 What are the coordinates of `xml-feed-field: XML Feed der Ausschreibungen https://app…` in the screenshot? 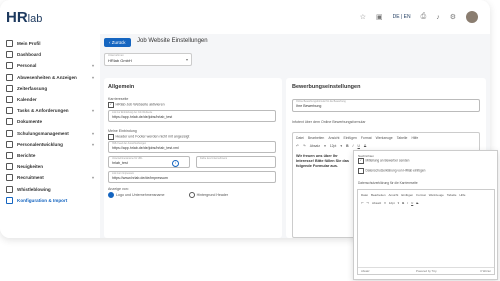 It's located at (192, 147).